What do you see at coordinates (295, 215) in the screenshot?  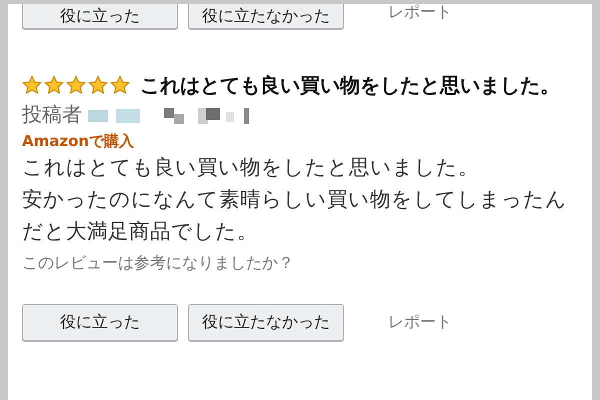 I see `review-text: 安かったのになんて素晴らしい買い物をしてしまったんだと大満足商品でした。` at bounding box center [295, 215].